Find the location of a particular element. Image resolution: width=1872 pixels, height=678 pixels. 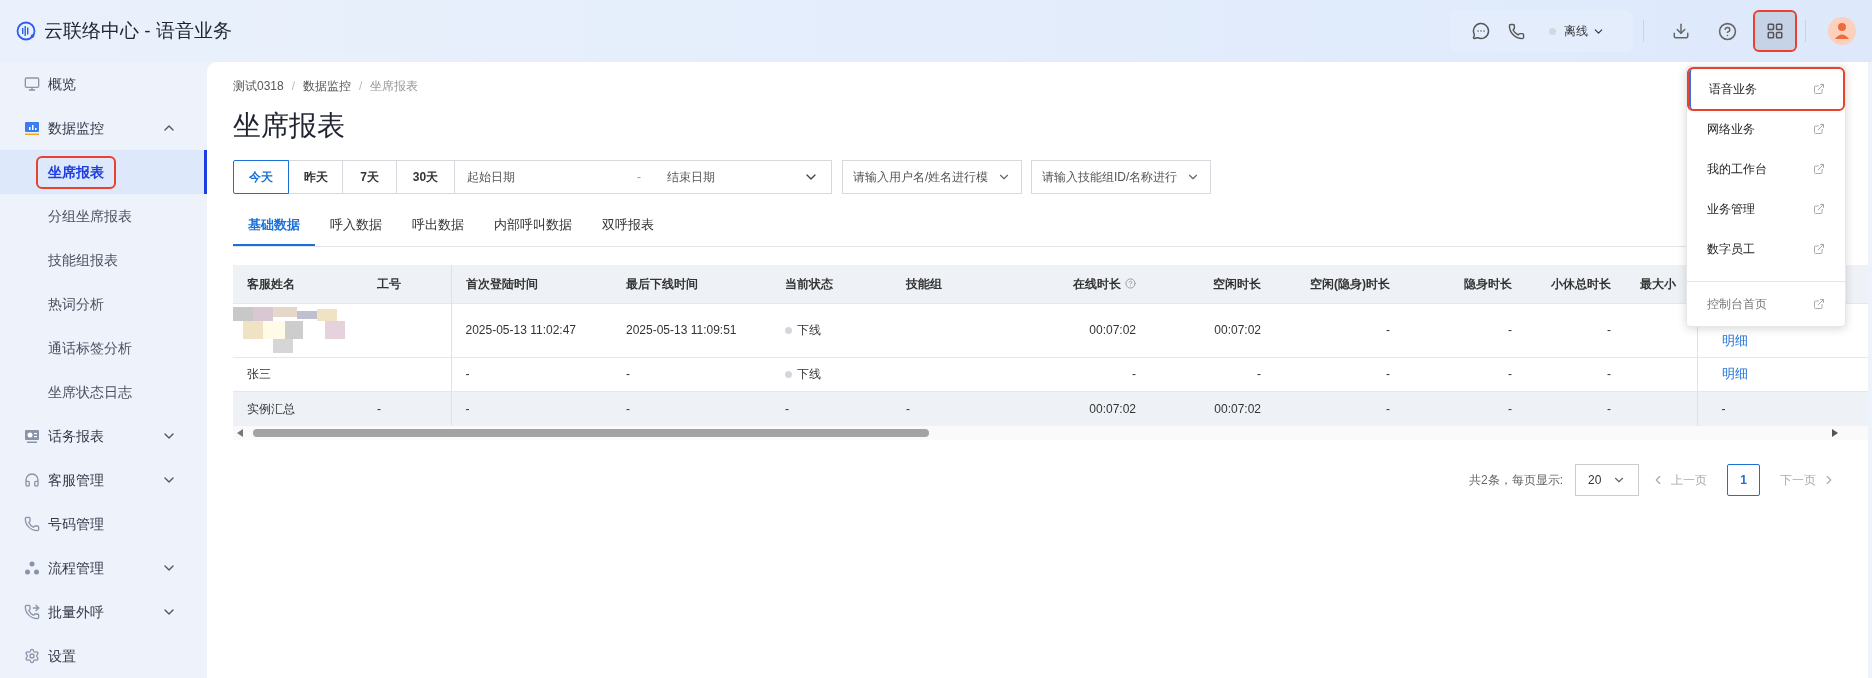

date-range-field: 起始日期 - 结束日期 is located at coordinates (643, 177).